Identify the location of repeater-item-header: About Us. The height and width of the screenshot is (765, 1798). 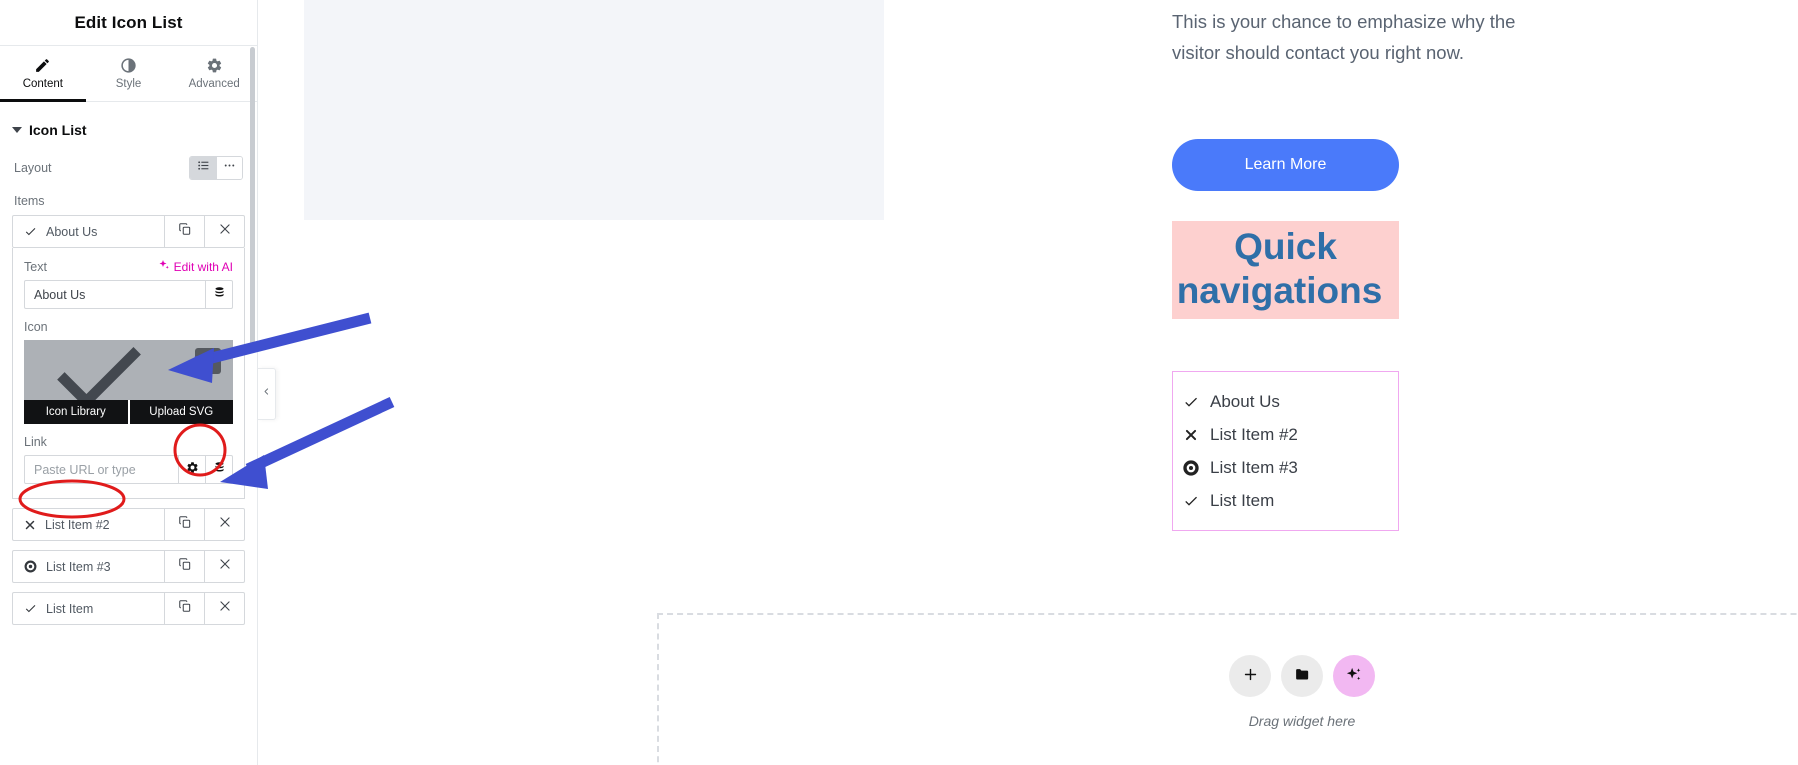
(128, 231).